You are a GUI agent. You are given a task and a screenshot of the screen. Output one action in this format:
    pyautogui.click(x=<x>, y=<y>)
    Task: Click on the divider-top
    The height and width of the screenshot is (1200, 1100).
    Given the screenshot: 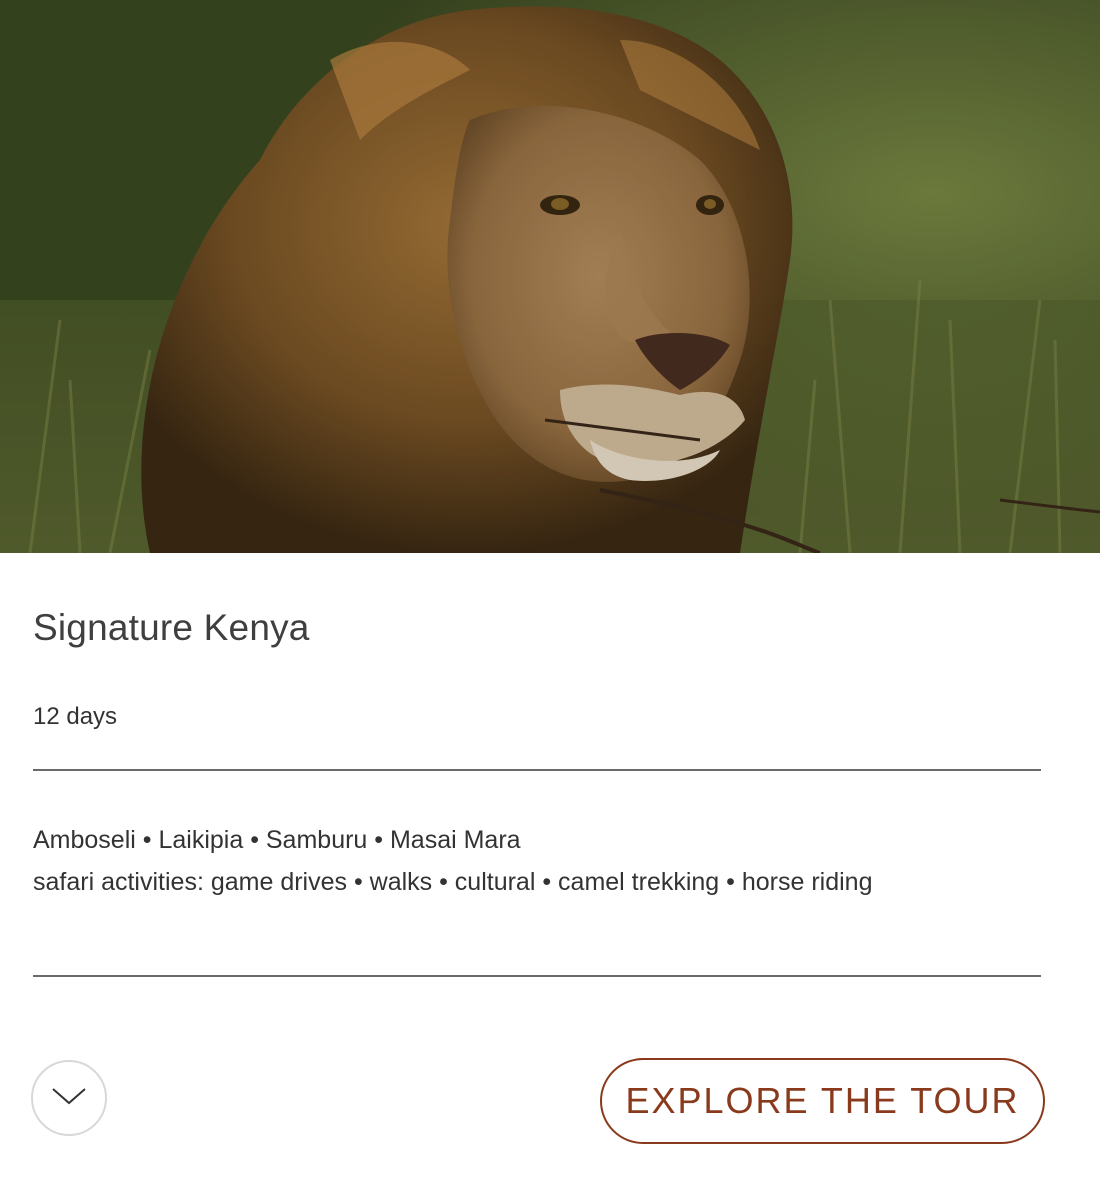 What is the action you would take?
    pyautogui.click(x=537, y=770)
    